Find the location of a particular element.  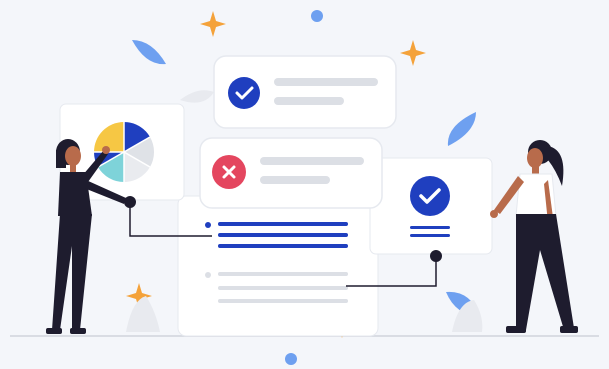

badge-card is located at coordinates (431, 206).